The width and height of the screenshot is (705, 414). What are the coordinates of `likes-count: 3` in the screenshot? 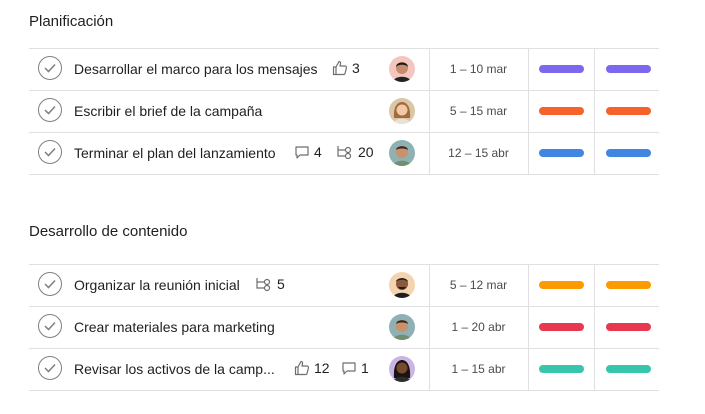 It's located at (346, 68).